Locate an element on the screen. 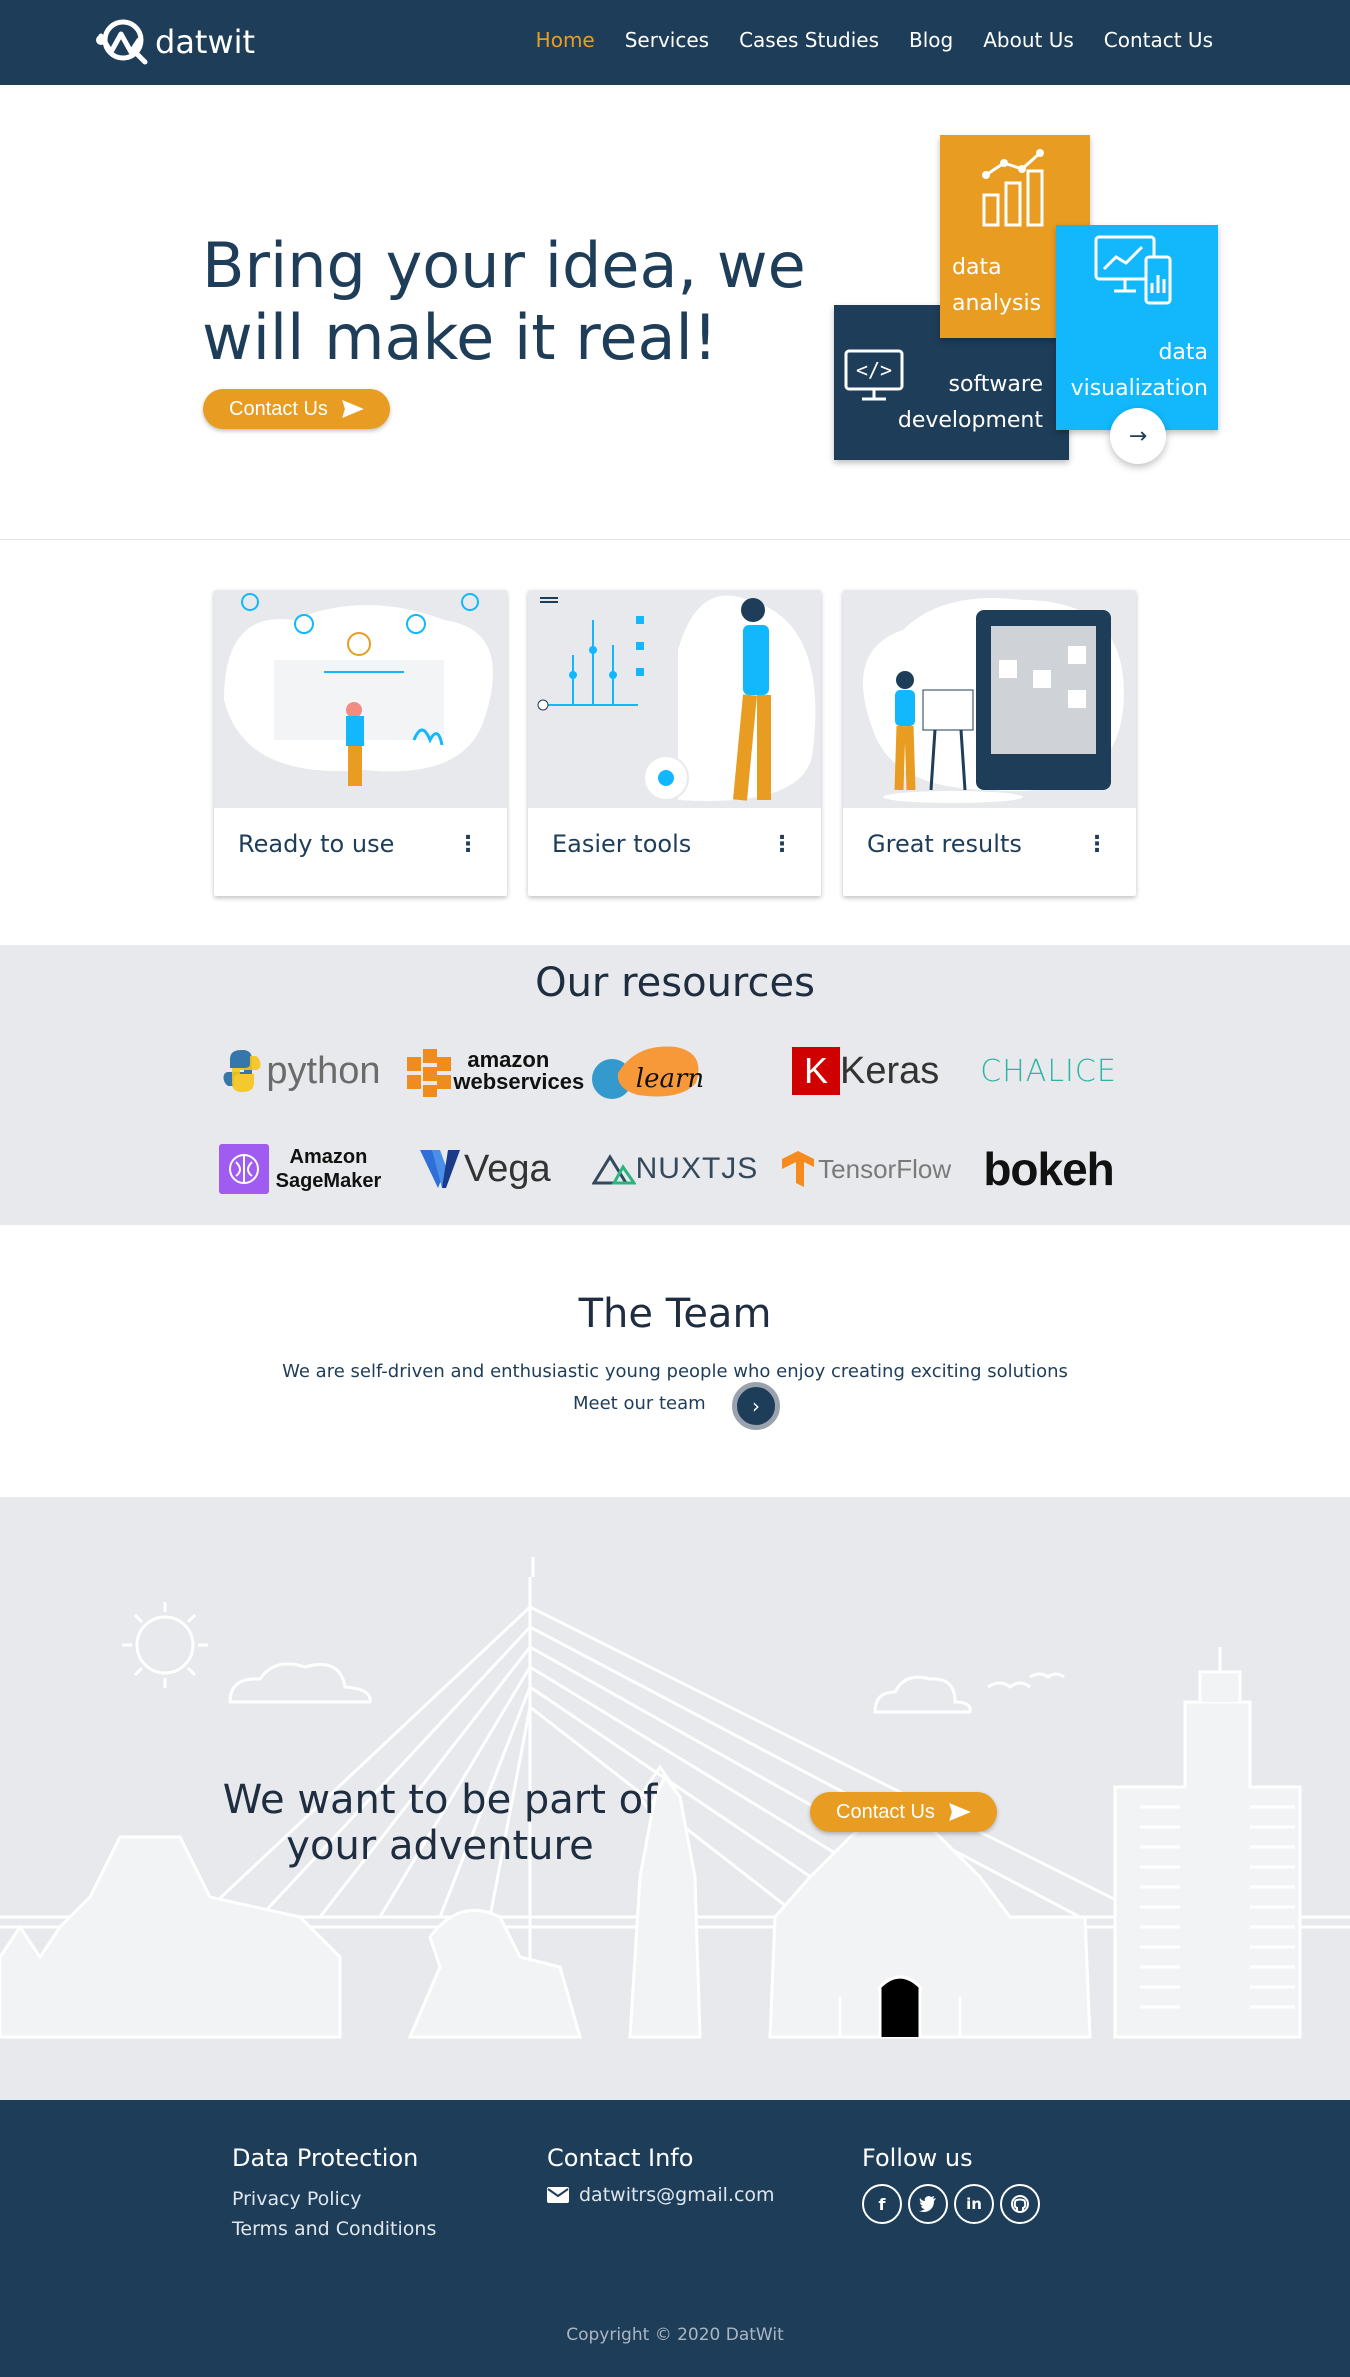 The width and height of the screenshot is (1350, 2377). meet-team-label: Meet our team is located at coordinates (639, 1403).